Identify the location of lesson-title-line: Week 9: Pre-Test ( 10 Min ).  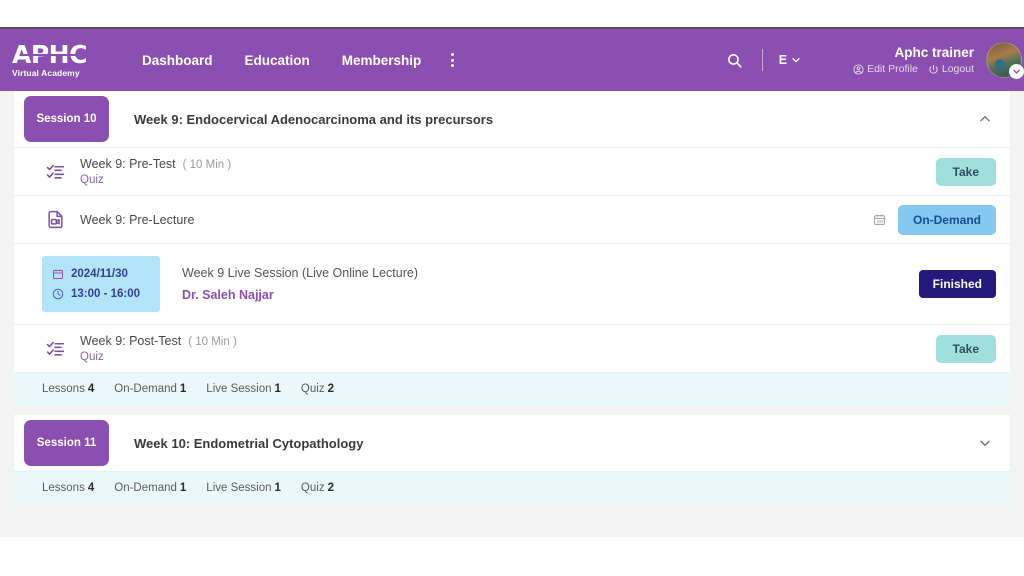
(155, 164).